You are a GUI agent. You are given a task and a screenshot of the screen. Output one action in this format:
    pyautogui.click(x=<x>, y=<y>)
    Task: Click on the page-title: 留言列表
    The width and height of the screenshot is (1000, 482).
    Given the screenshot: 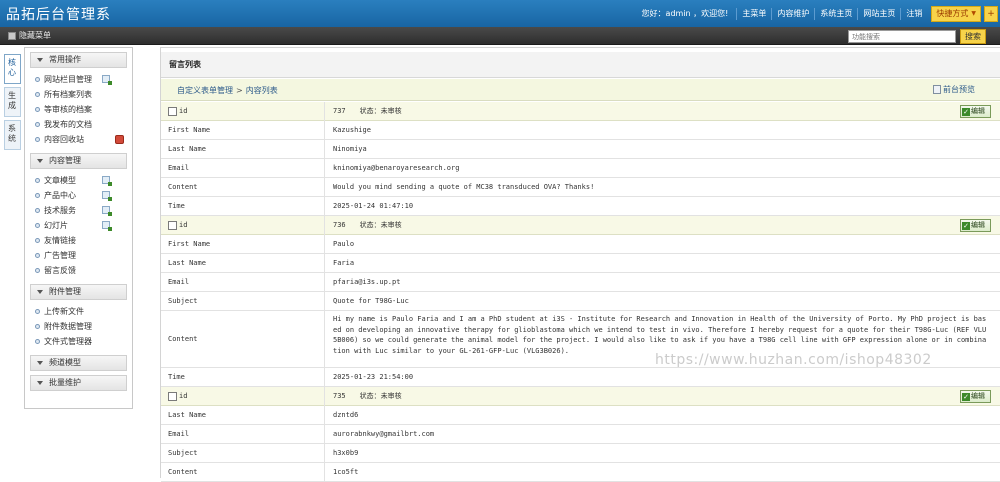 What is the action you would take?
    pyautogui.click(x=580, y=65)
    